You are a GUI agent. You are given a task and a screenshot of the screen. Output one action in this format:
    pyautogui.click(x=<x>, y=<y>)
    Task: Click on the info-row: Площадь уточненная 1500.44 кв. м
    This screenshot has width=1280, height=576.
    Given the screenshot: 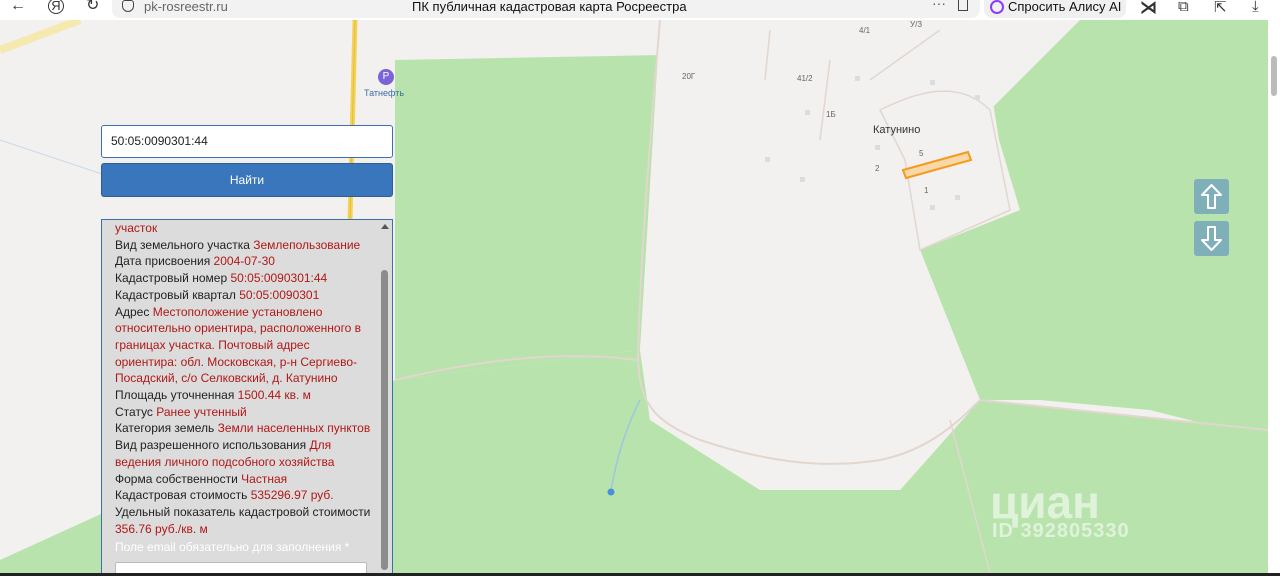 What is the action you would take?
    pyautogui.click(x=244, y=395)
    